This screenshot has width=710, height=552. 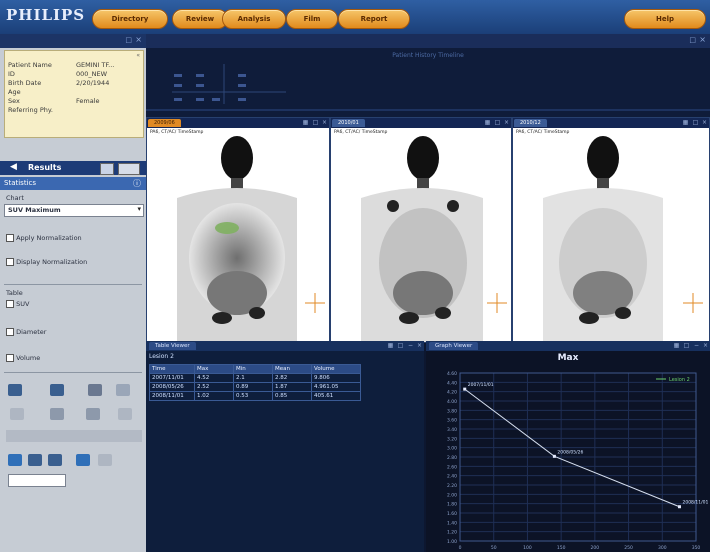 What do you see at coordinates (452, 430) in the screenshot?
I see `y-tick-label: 3.40` at bounding box center [452, 430].